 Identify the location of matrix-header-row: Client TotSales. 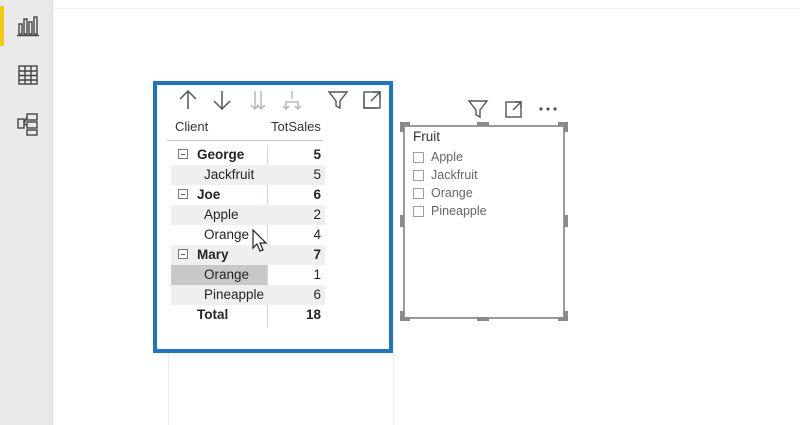
(273, 128).